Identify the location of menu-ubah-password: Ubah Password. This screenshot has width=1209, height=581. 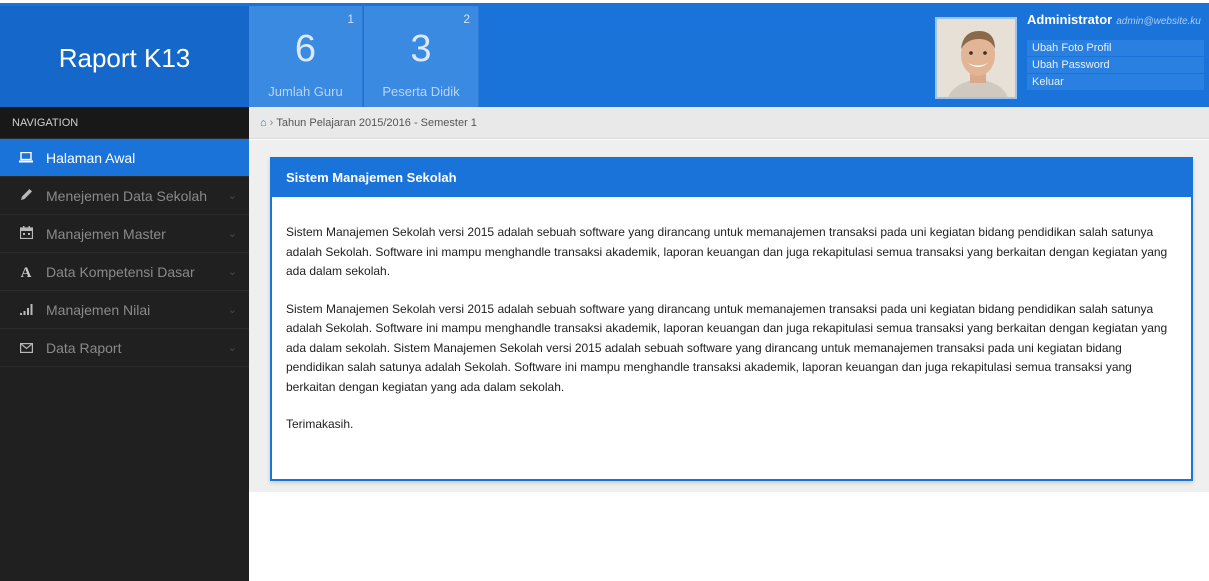
(1115, 65).